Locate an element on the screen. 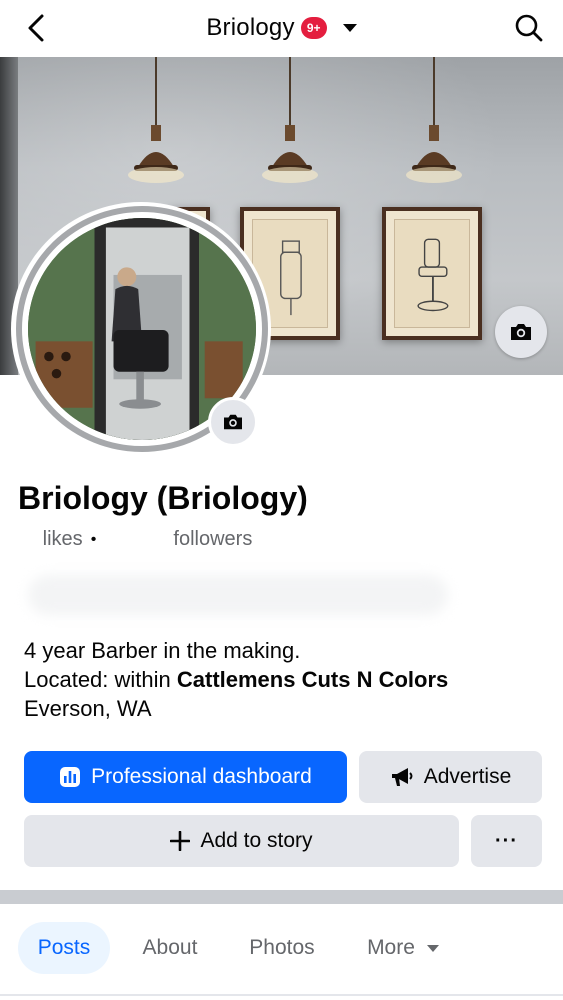 The width and height of the screenshot is (563, 1000). barber-chair-sketch-icon is located at coordinates (433, 275).